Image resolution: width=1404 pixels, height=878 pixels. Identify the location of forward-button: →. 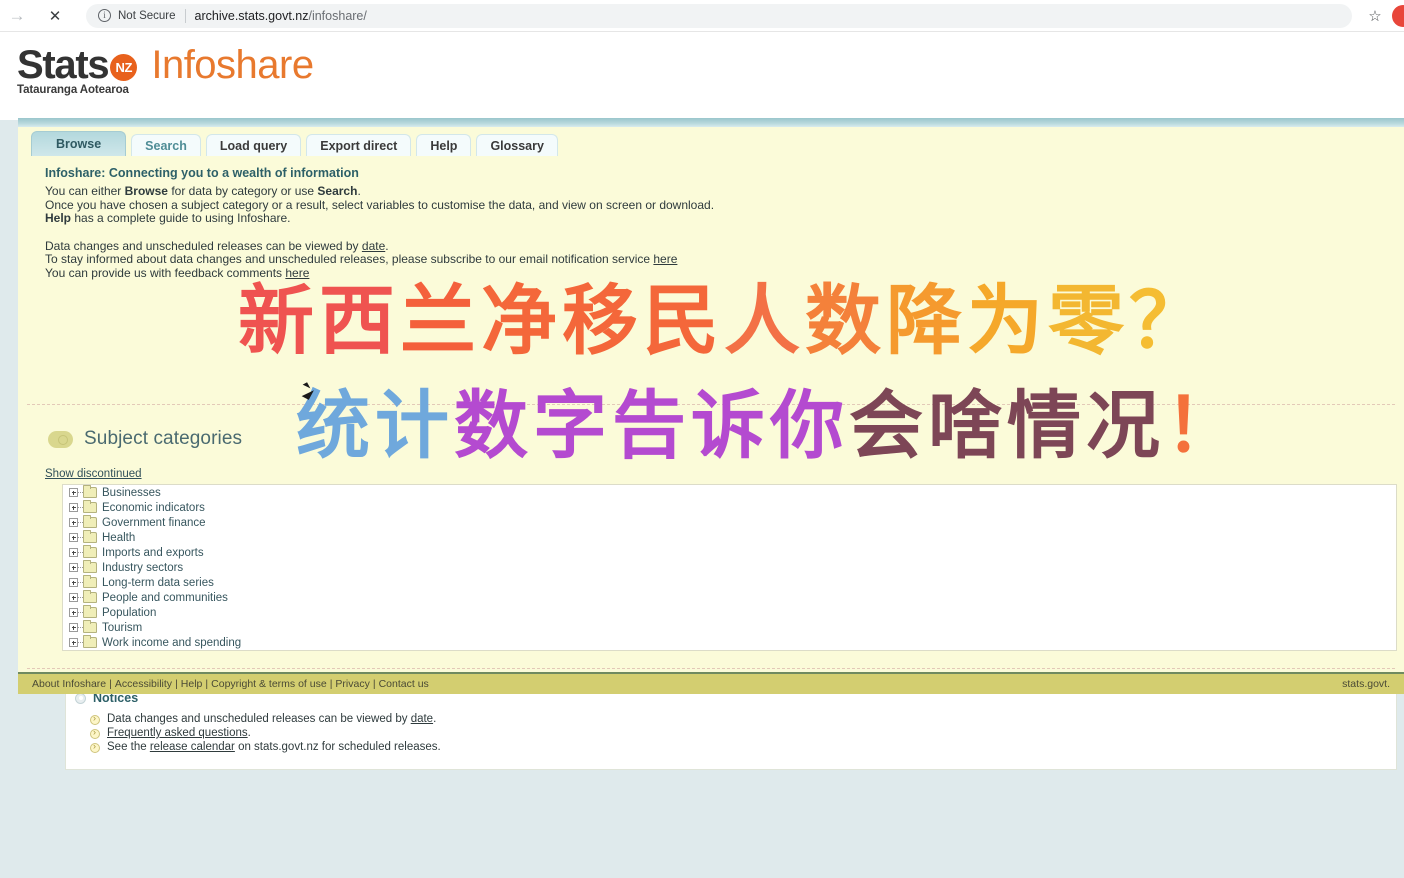
(17, 16).